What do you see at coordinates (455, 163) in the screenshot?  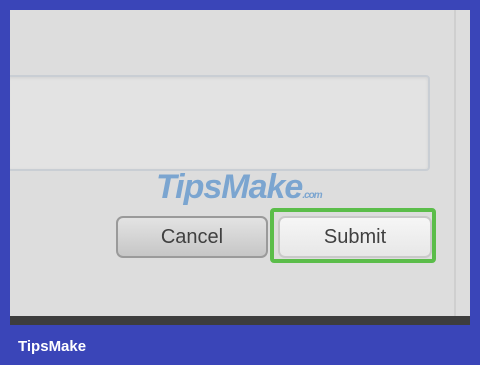 I see `divider` at bounding box center [455, 163].